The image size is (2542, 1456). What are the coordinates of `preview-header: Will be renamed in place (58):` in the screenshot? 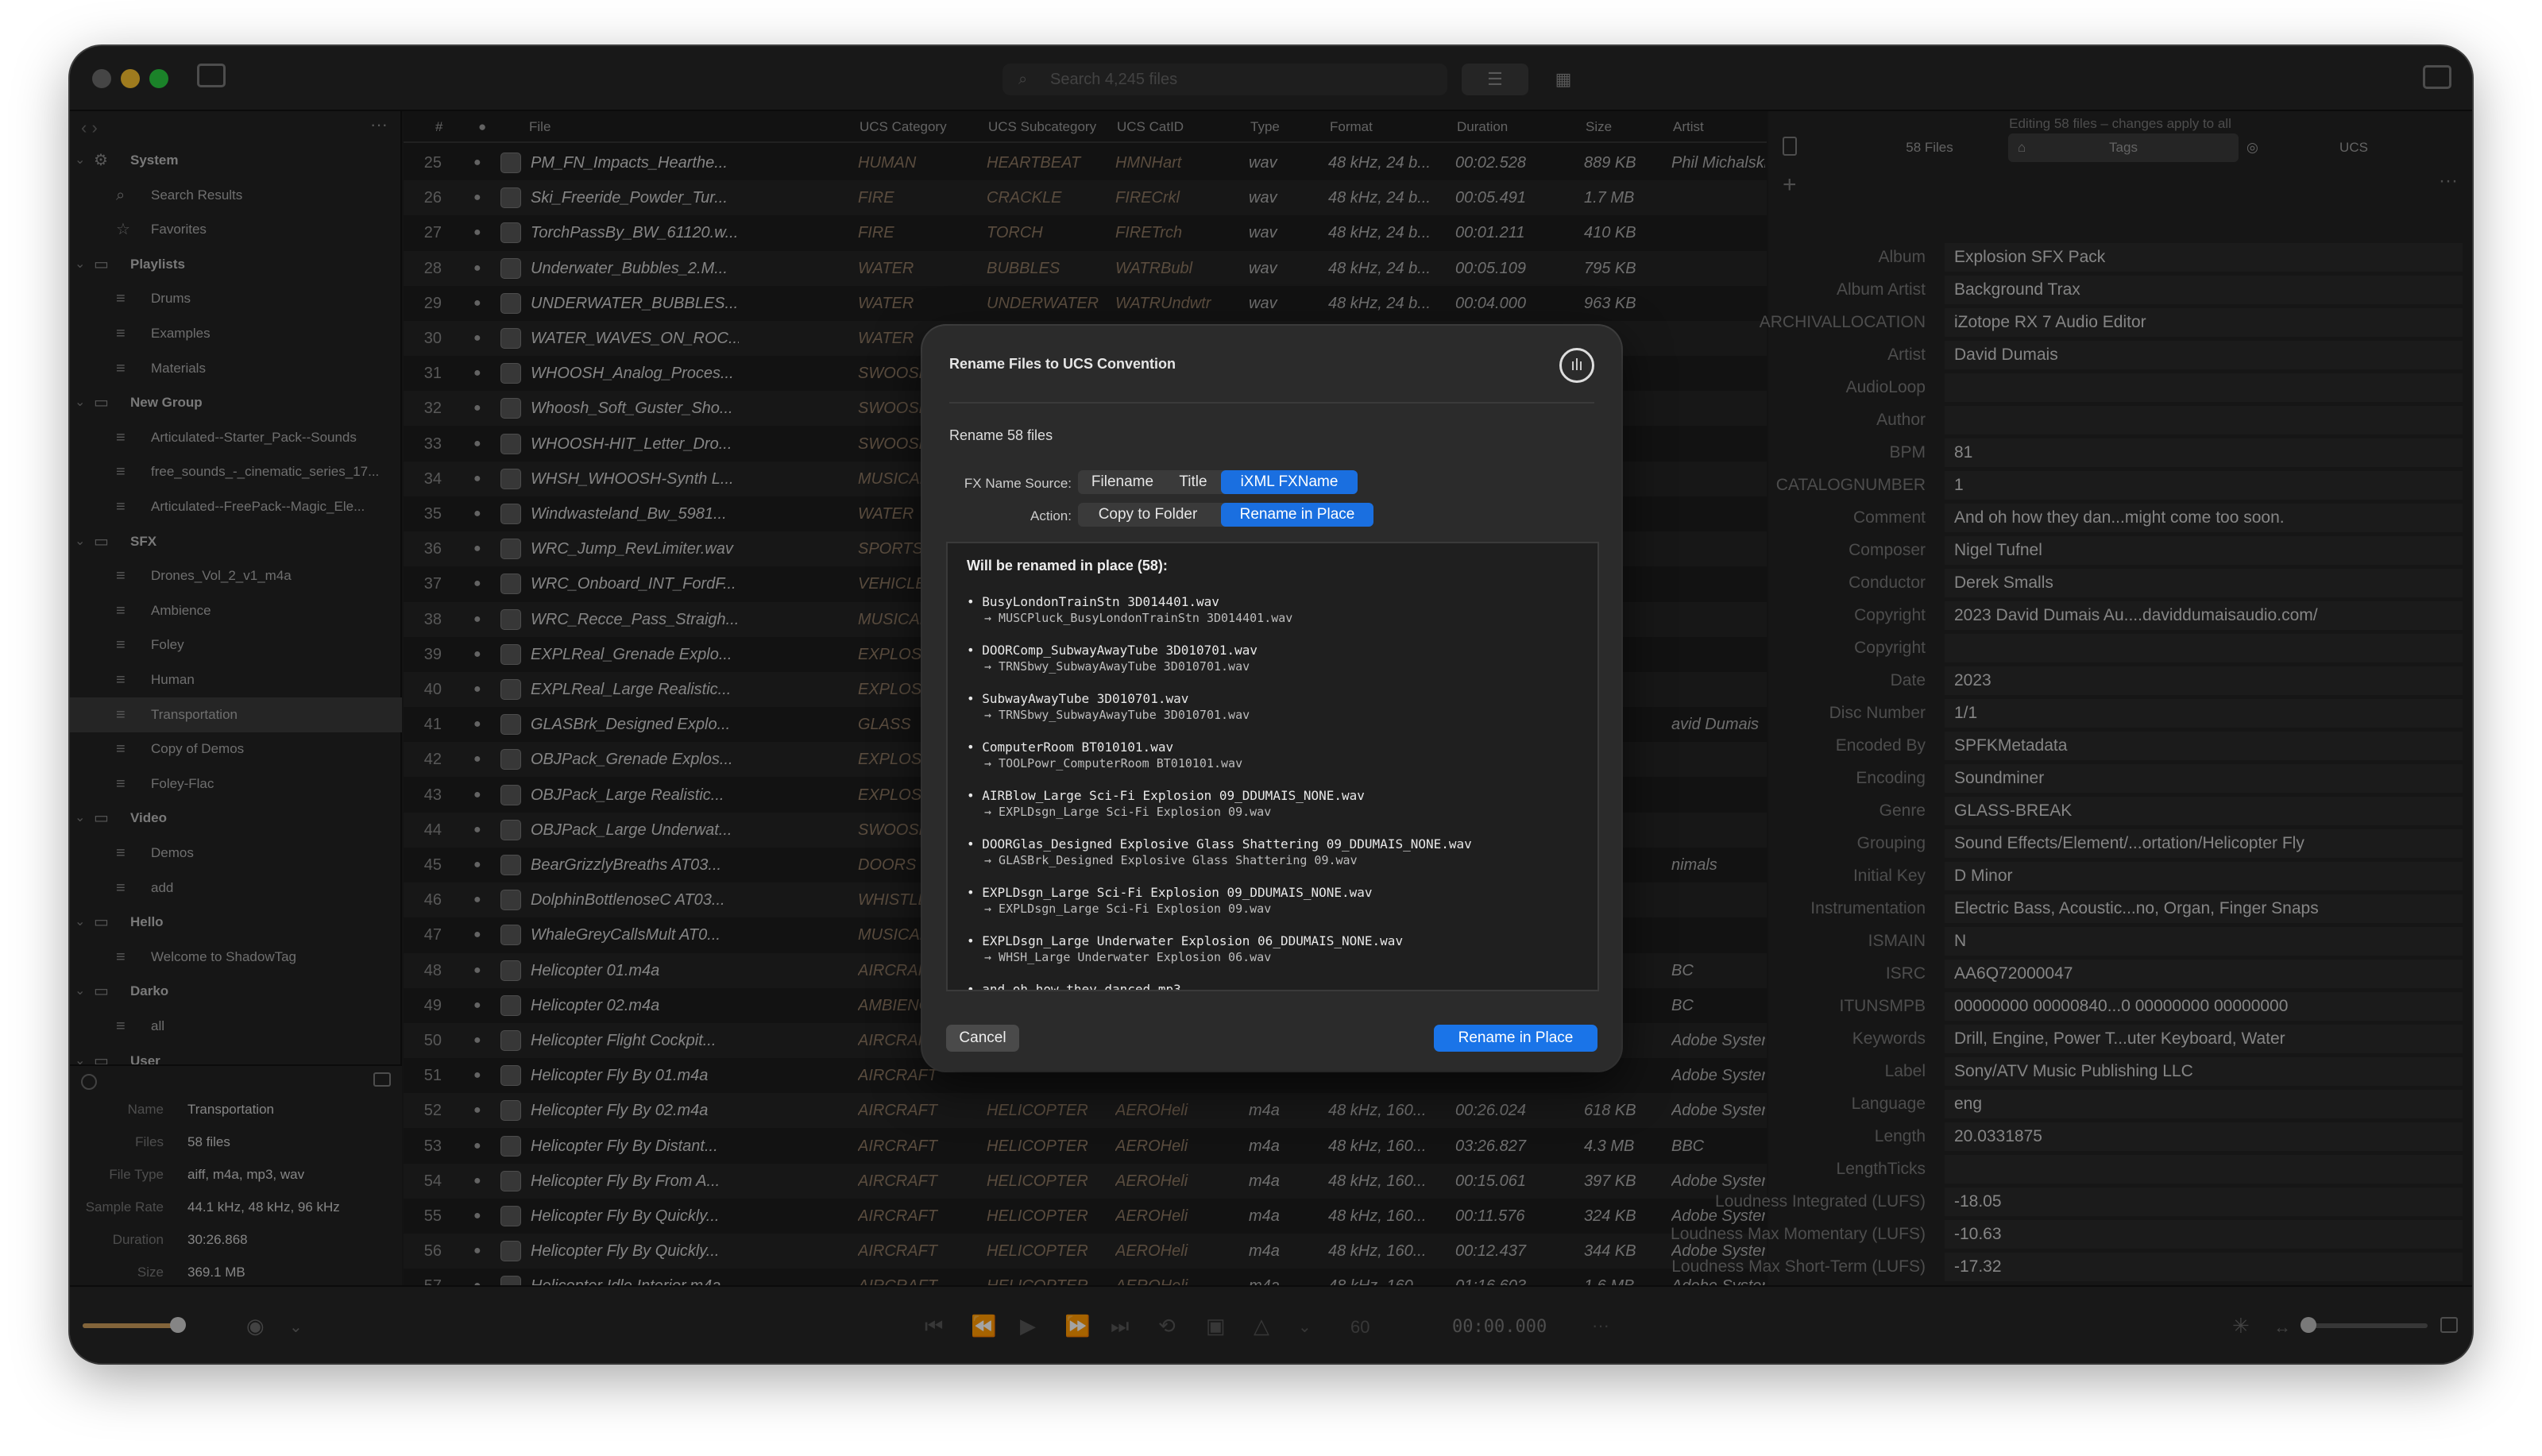 It's located at (1067, 566).